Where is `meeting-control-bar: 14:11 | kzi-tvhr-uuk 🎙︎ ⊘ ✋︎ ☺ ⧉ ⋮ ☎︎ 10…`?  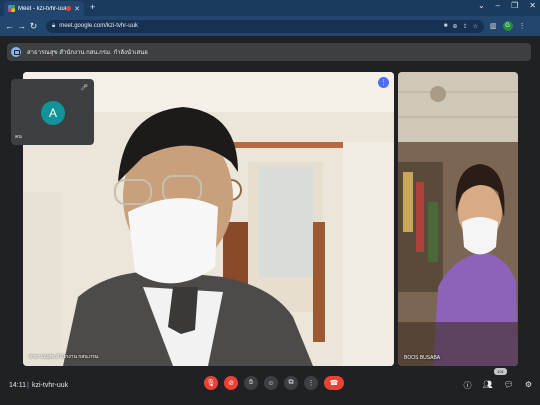 meeting-control-bar: 14:11 | kzi-tvhr-uuk 🎙︎ ⊘ ✋︎ ☺ ⧉ ⋮ ☎︎ 10… is located at coordinates (270, 386).